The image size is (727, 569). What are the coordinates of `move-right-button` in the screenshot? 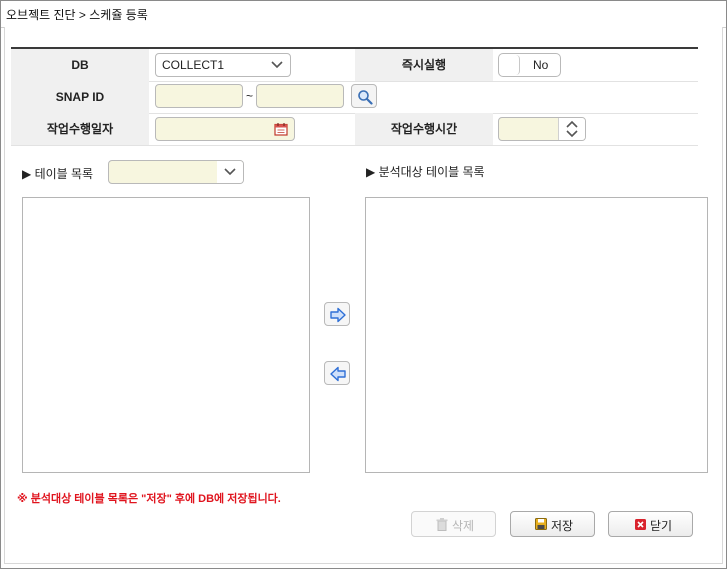 It's located at (337, 314).